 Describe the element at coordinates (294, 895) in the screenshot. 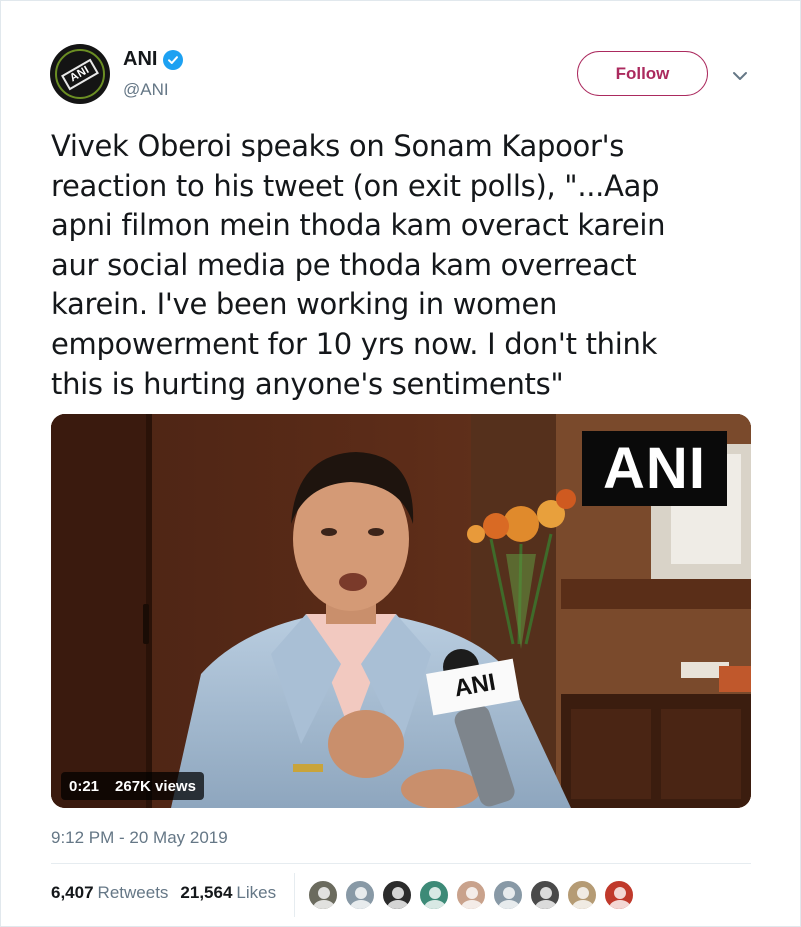

I see `stats-divider` at that location.